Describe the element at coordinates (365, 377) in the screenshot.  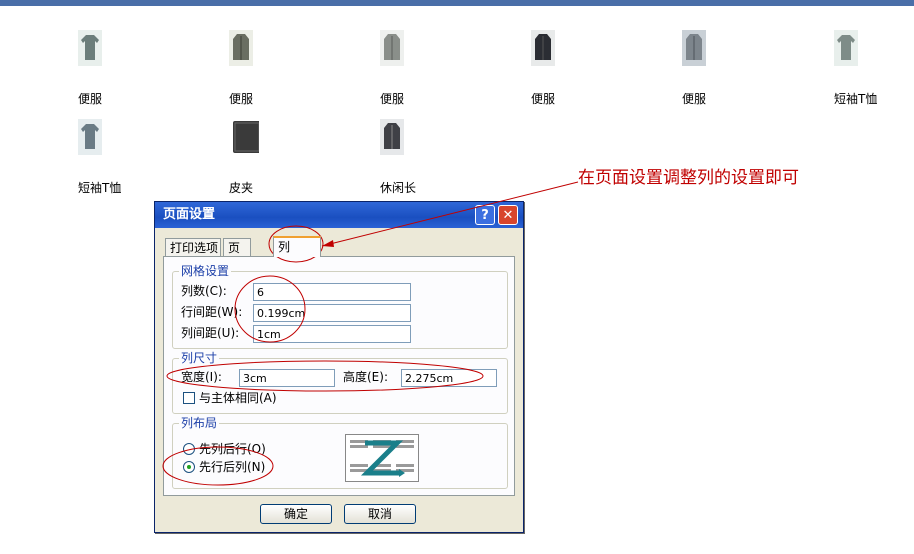
I see `height-label: 高度(E):` at that location.